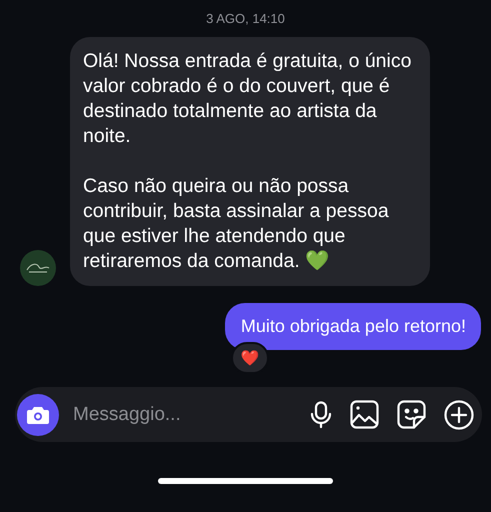 The image size is (491, 512). Describe the element at coordinates (245, 18) in the screenshot. I see `timestamp: 3 AGO, 14:10` at that location.